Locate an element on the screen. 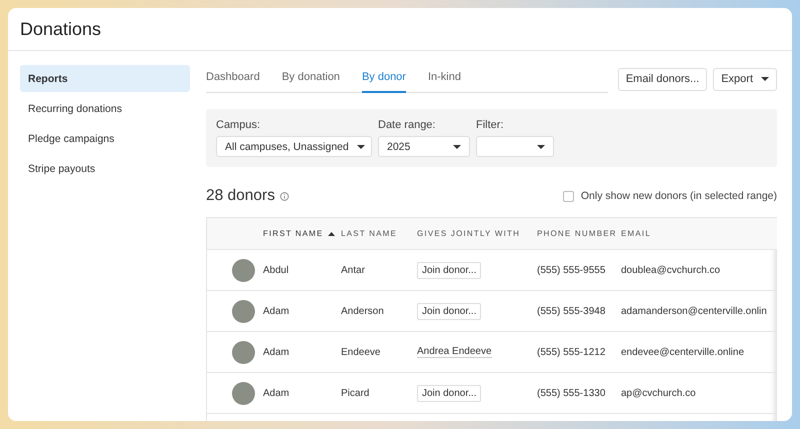 The width and height of the screenshot is (800, 429). checkbox is located at coordinates (568, 196).